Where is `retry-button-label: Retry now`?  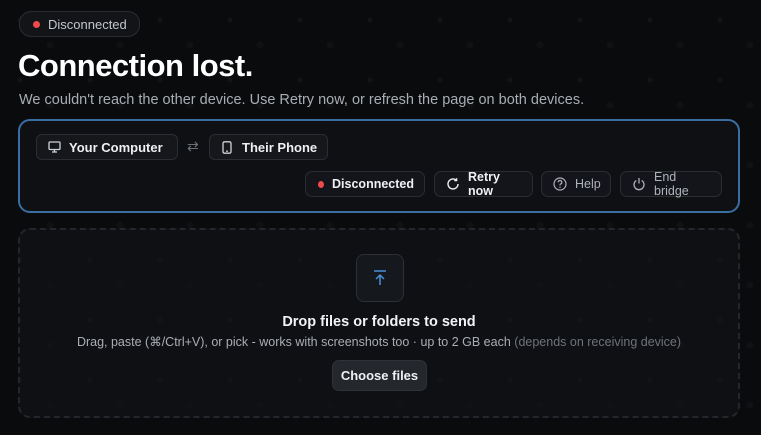 retry-button-label: Retry now is located at coordinates (484, 184).